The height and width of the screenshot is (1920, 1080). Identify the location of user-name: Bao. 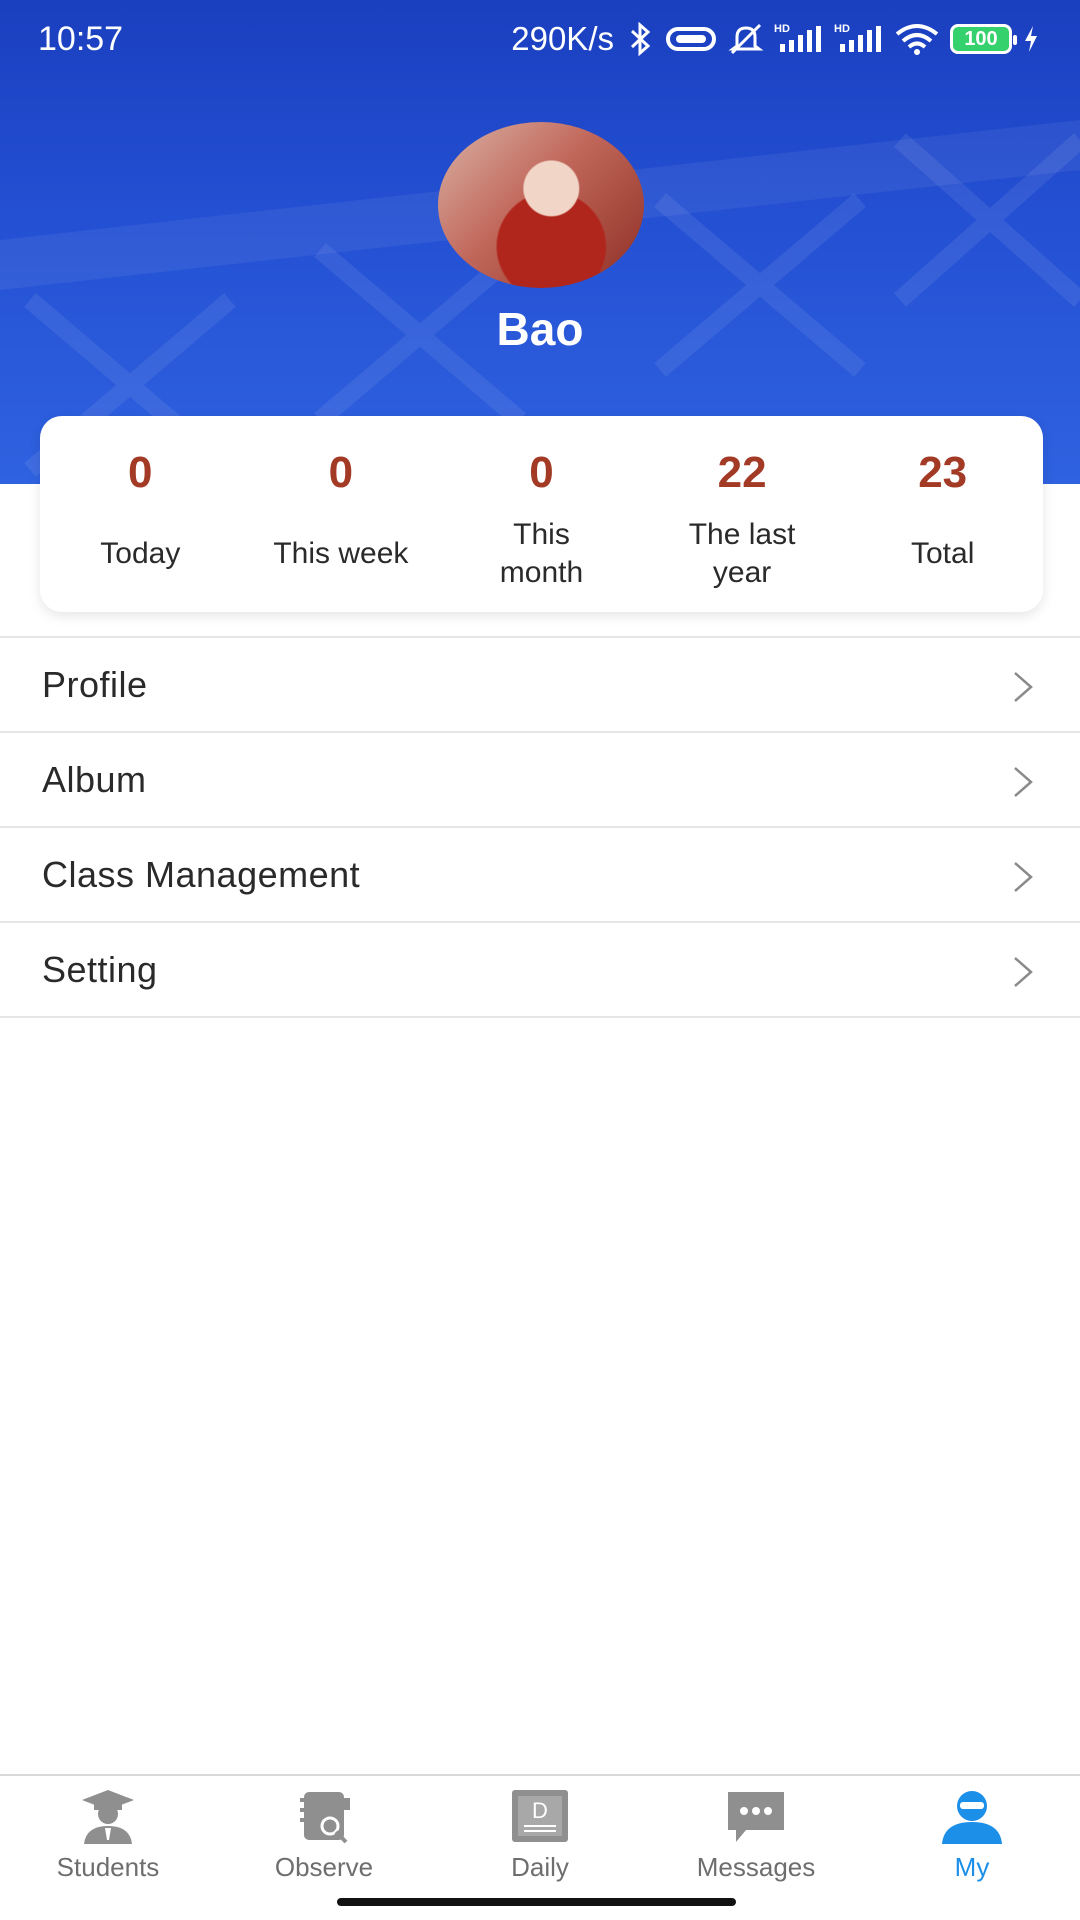
(540, 329).